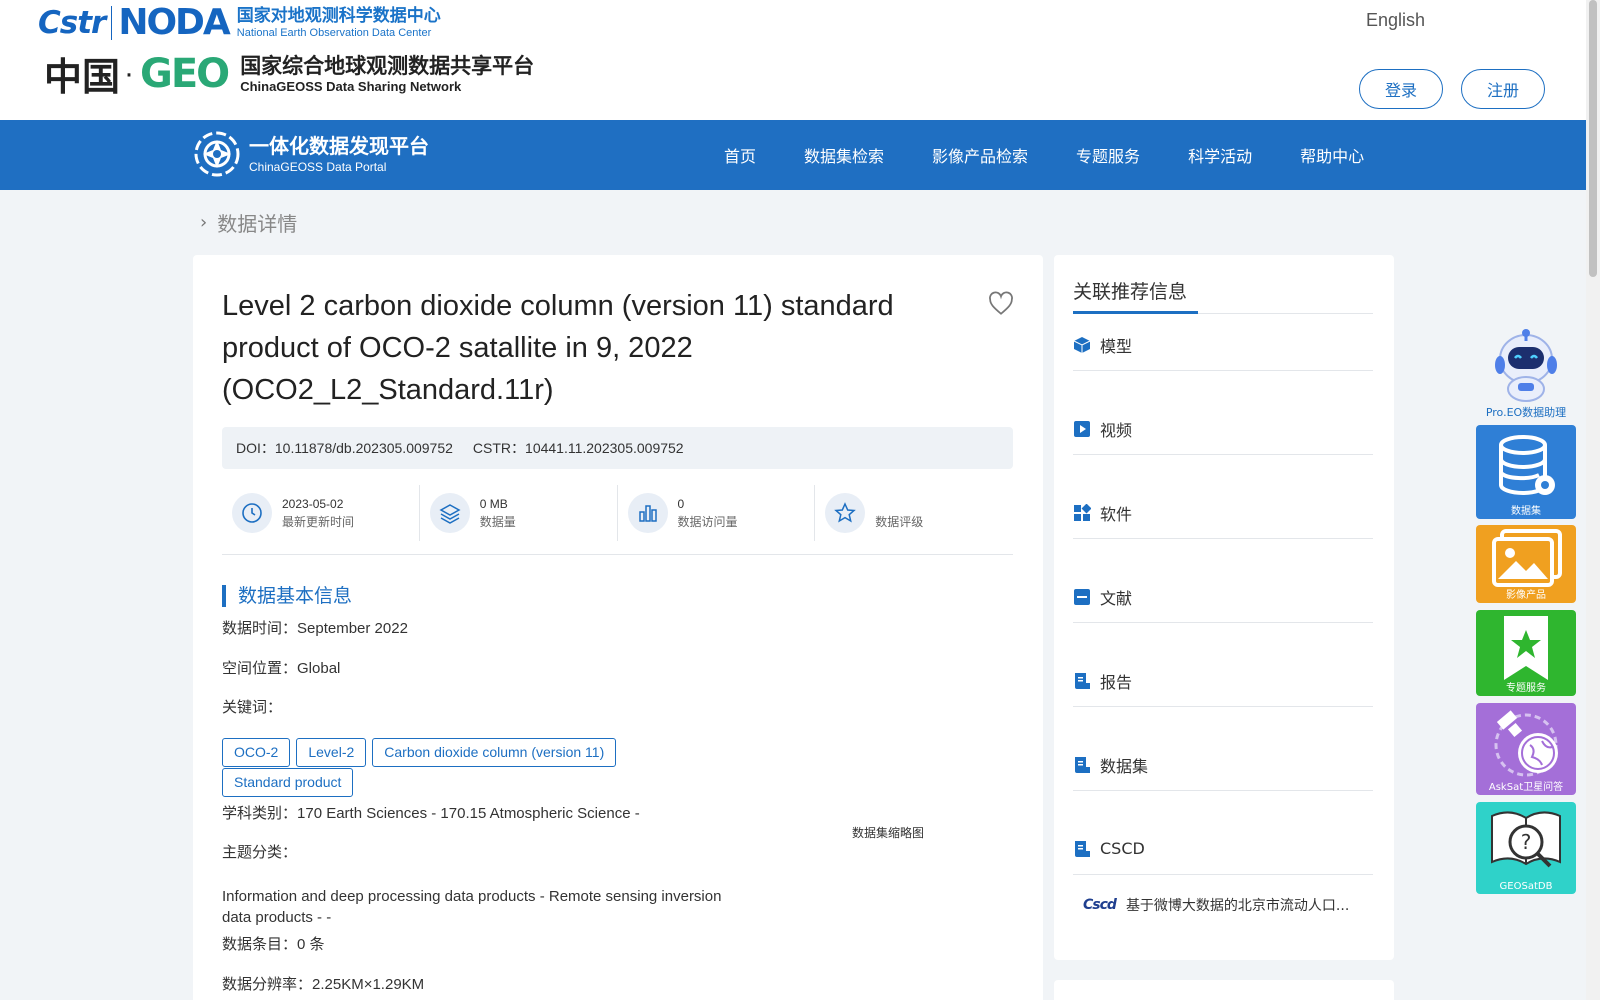  What do you see at coordinates (1135, 312) in the screenshot?
I see `heading-active-bar` at bounding box center [1135, 312].